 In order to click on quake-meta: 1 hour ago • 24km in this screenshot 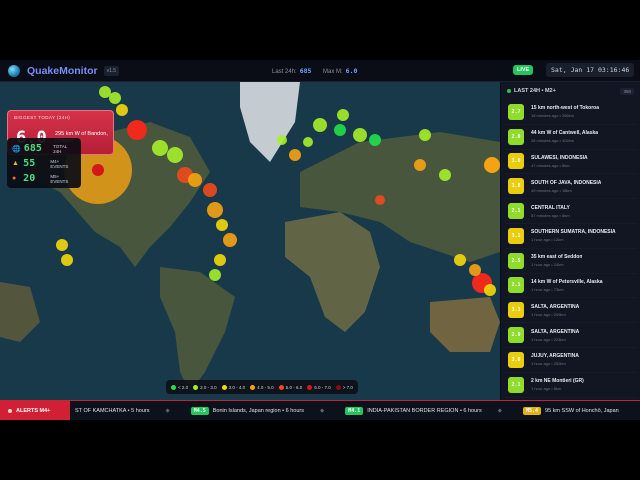, I will do `click(547, 265)`.